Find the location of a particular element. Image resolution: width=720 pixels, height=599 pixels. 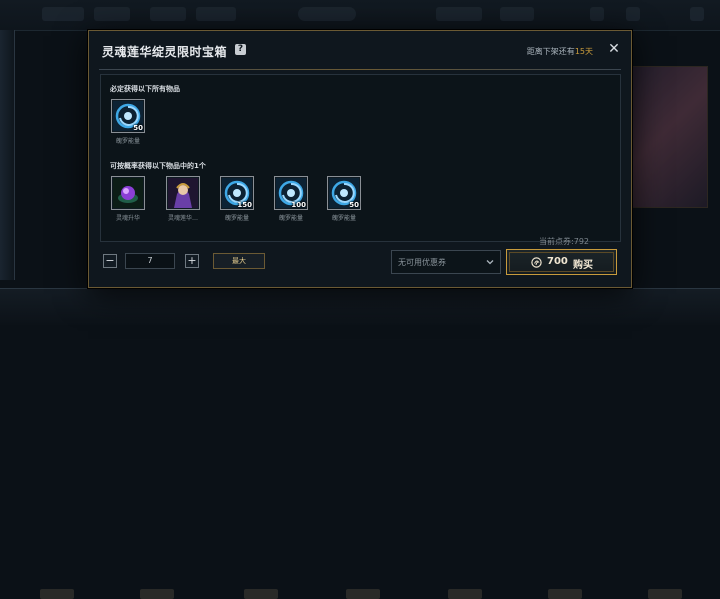

delist-countdown: 距离下架还有15天 is located at coordinates (560, 51).